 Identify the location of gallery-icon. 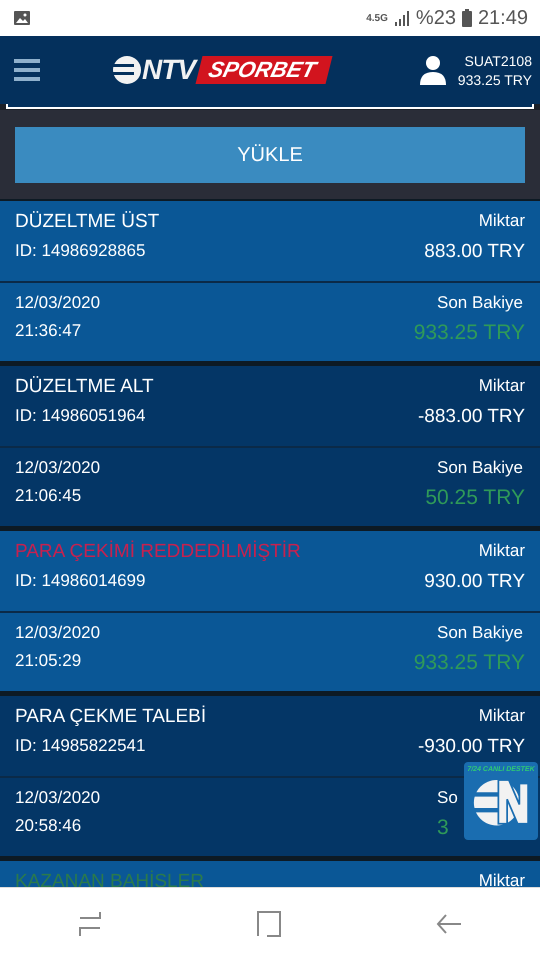
(22, 18).